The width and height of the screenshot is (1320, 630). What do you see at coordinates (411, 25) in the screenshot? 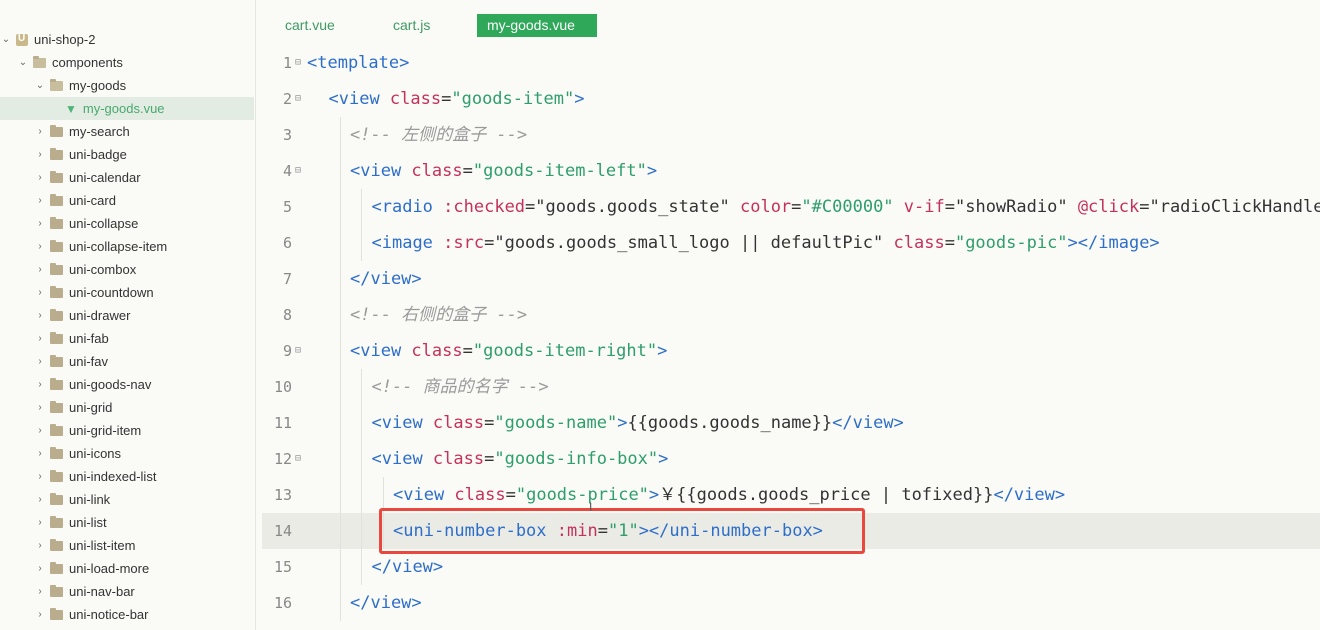
I see `tab-cart-js: cart.js` at bounding box center [411, 25].